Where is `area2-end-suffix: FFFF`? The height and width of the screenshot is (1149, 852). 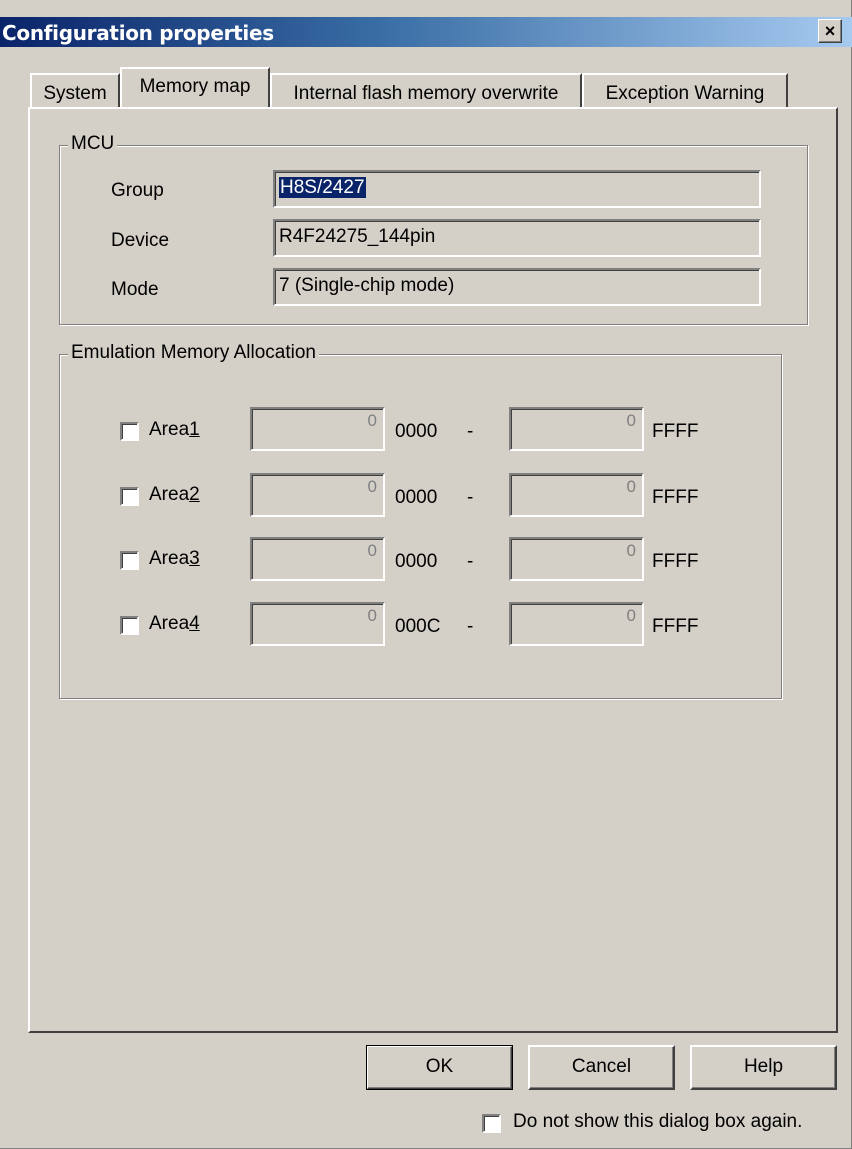 area2-end-suffix: FFFF is located at coordinates (675, 497).